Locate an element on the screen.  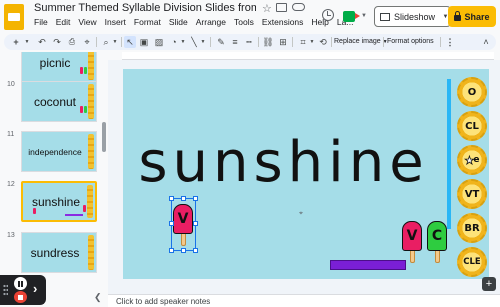
recording-widget: › is located at coordinates (23, 290).